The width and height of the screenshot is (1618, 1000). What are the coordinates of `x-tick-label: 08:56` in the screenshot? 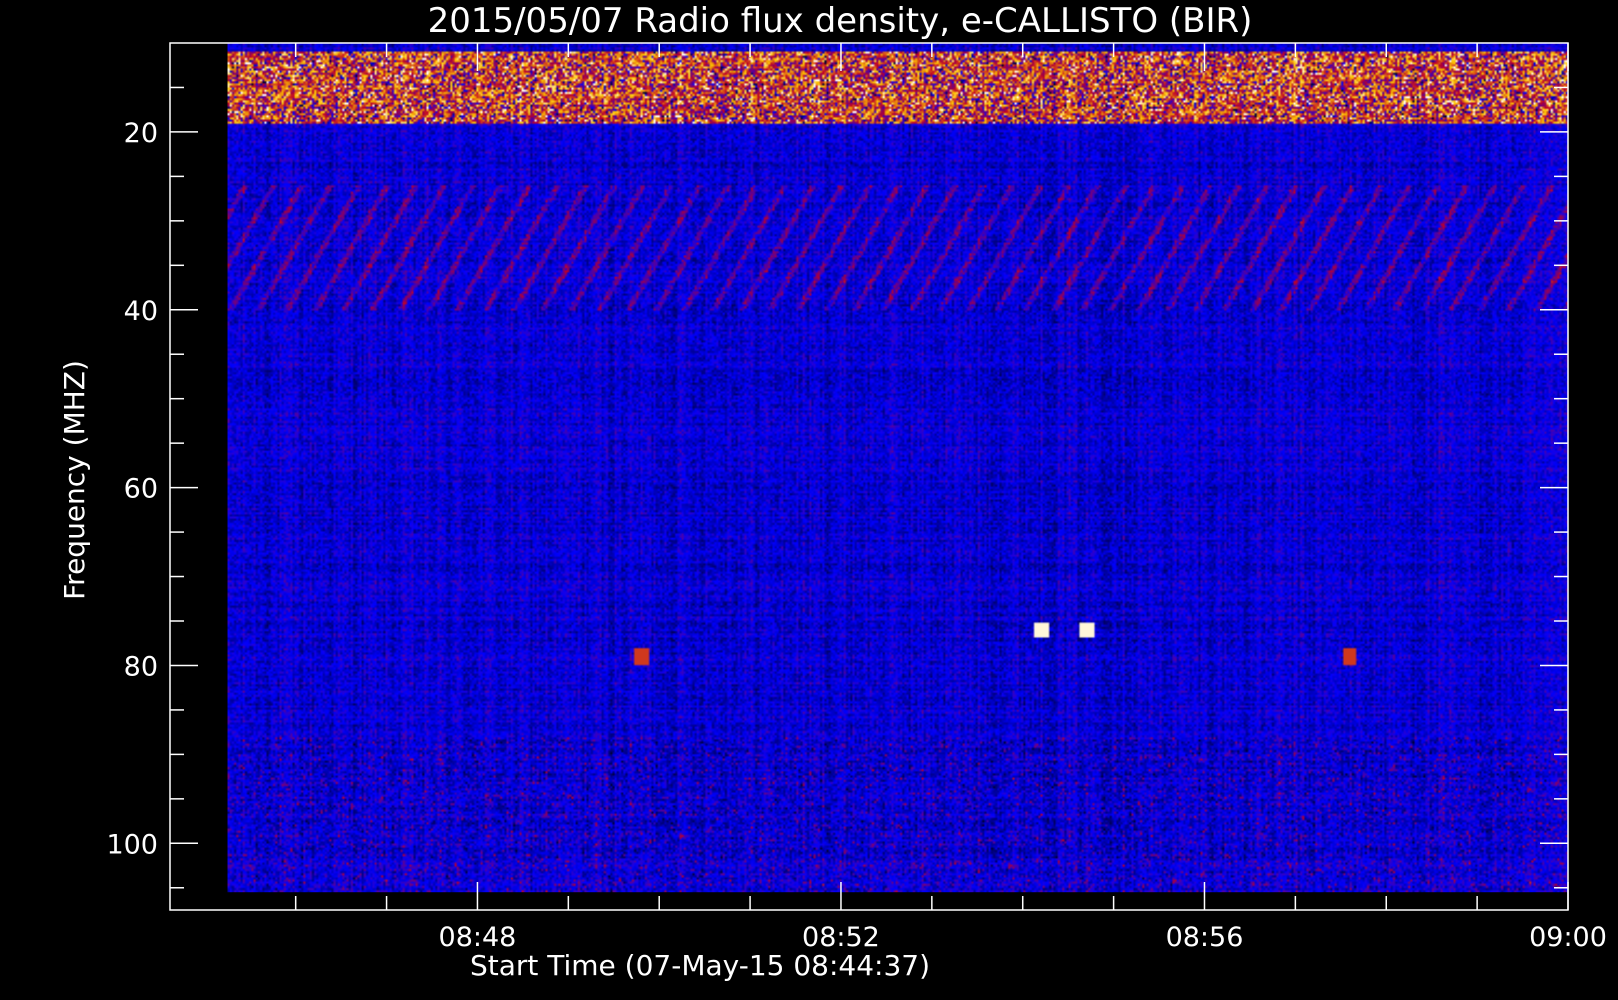 It's located at (1205, 937).